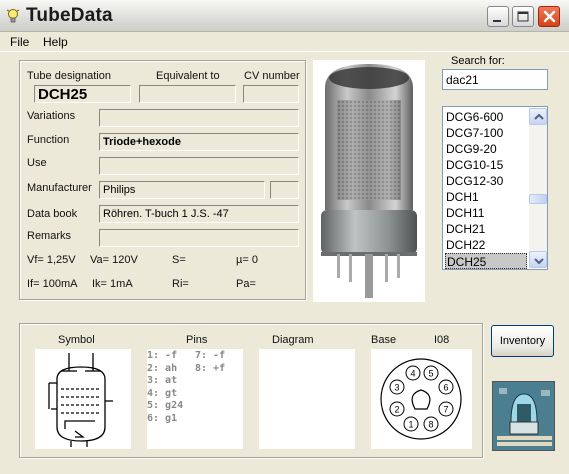 This screenshot has width=569, height=474. What do you see at coordinates (271, 94) in the screenshot?
I see `cv-number-field` at bounding box center [271, 94].